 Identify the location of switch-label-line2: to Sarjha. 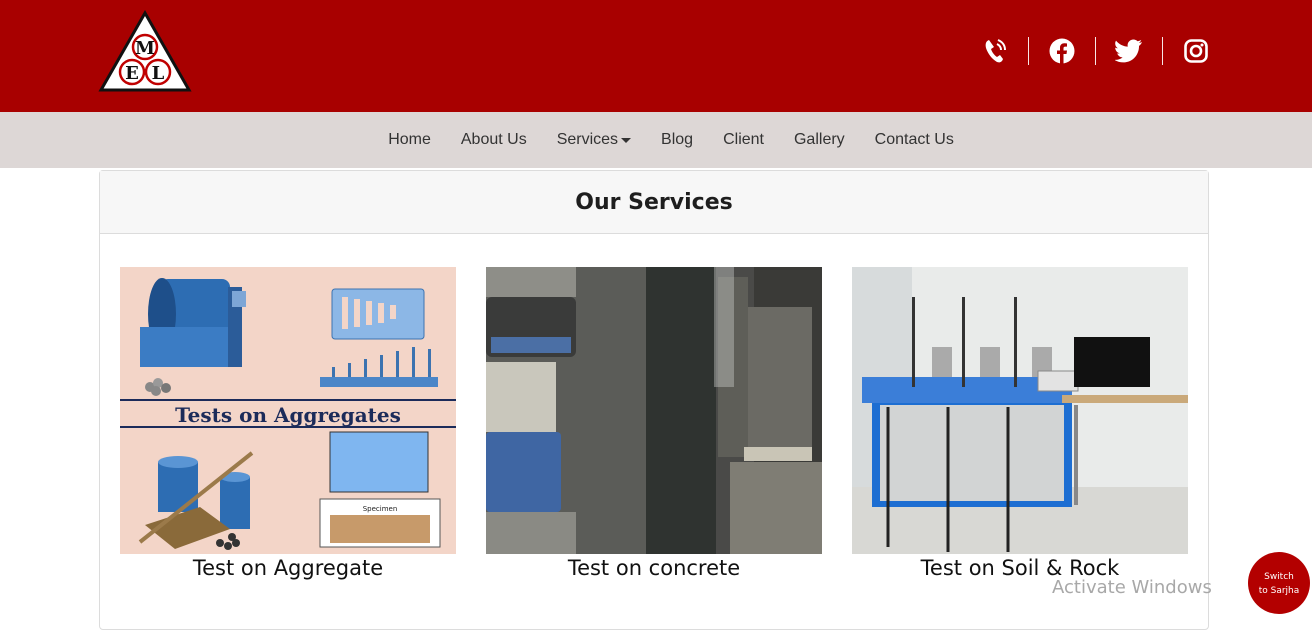
(1279, 591).